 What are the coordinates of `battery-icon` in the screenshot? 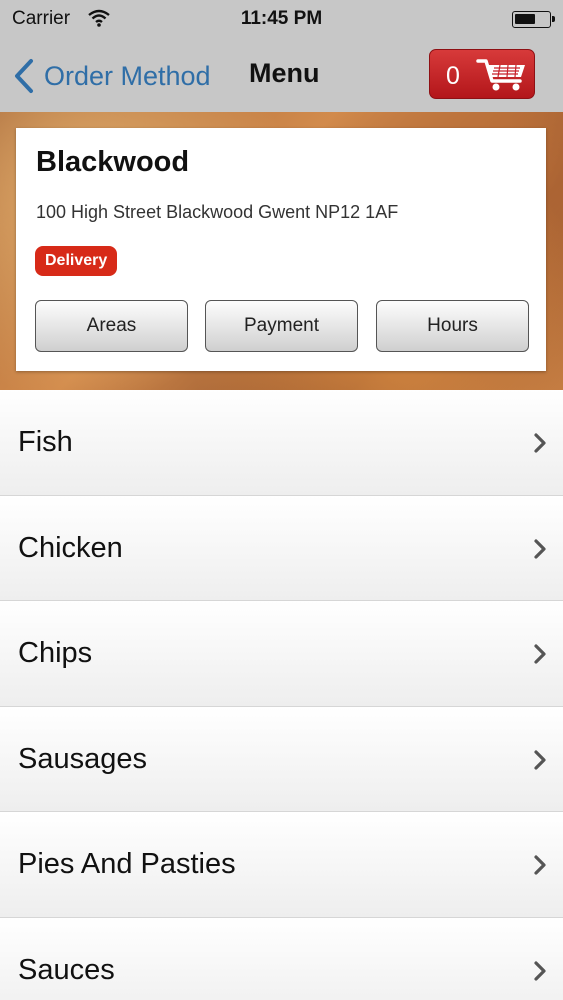 It's located at (533, 19).